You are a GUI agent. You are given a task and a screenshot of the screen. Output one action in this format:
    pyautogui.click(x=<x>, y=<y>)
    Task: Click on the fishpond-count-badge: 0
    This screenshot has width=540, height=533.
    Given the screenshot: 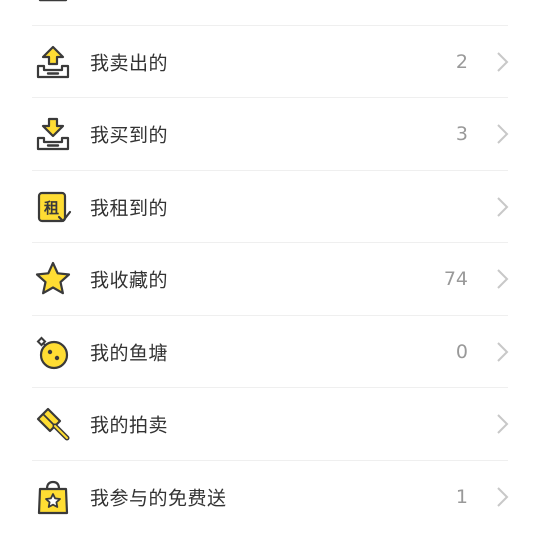 What is the action you would take?
    pyautogui.click(x=462, y=352)
    